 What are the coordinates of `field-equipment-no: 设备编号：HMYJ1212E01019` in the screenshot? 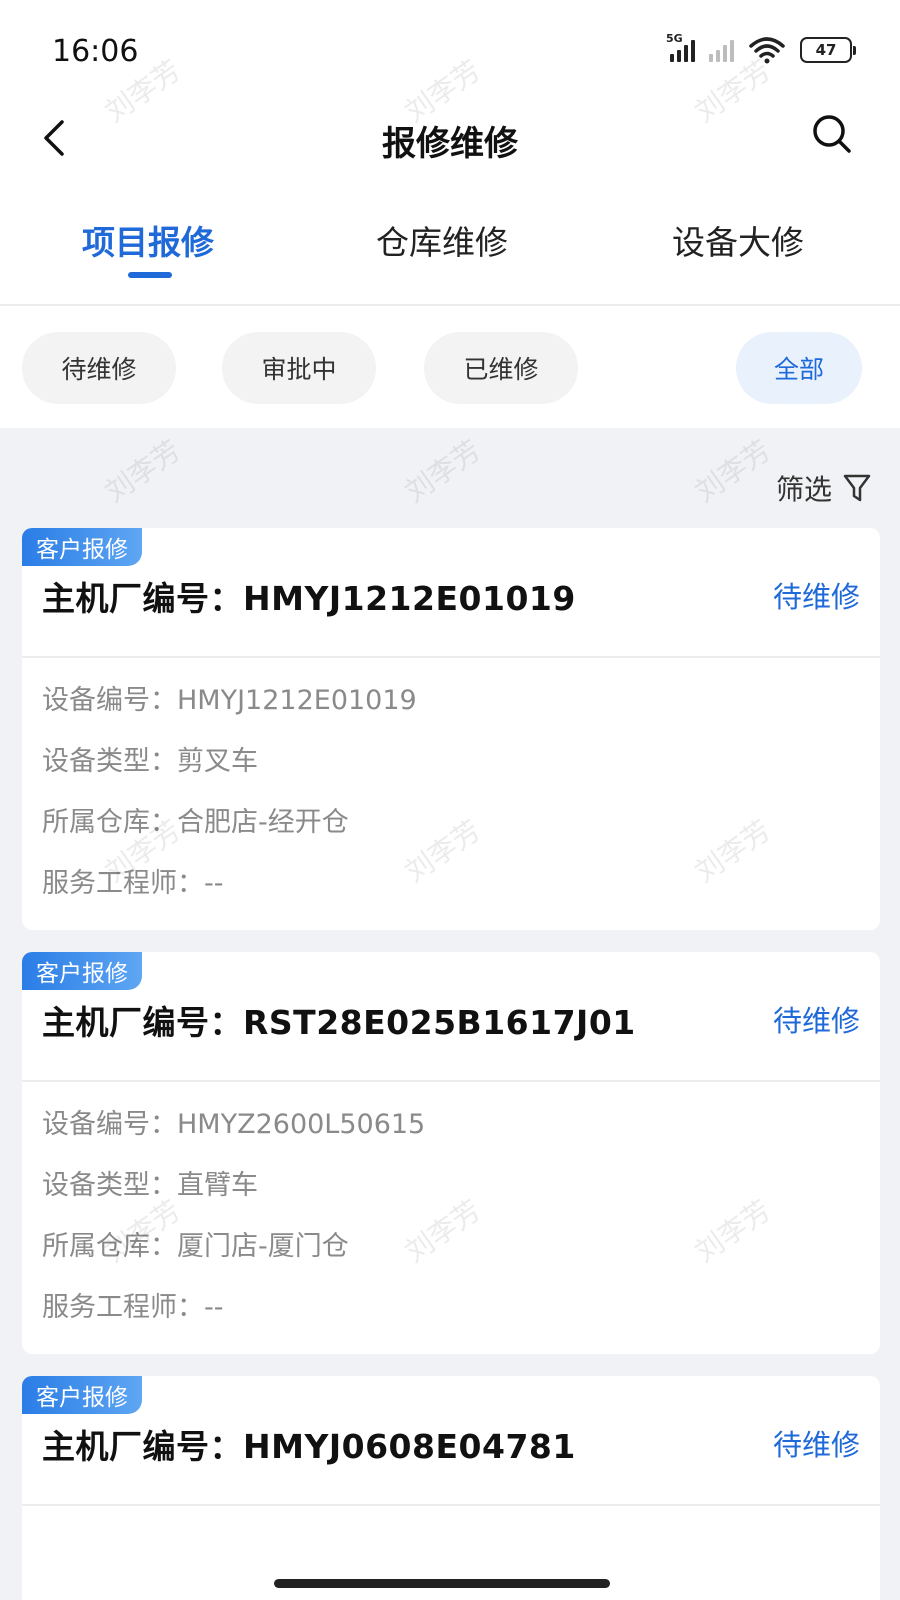 It's located at (229, 700).